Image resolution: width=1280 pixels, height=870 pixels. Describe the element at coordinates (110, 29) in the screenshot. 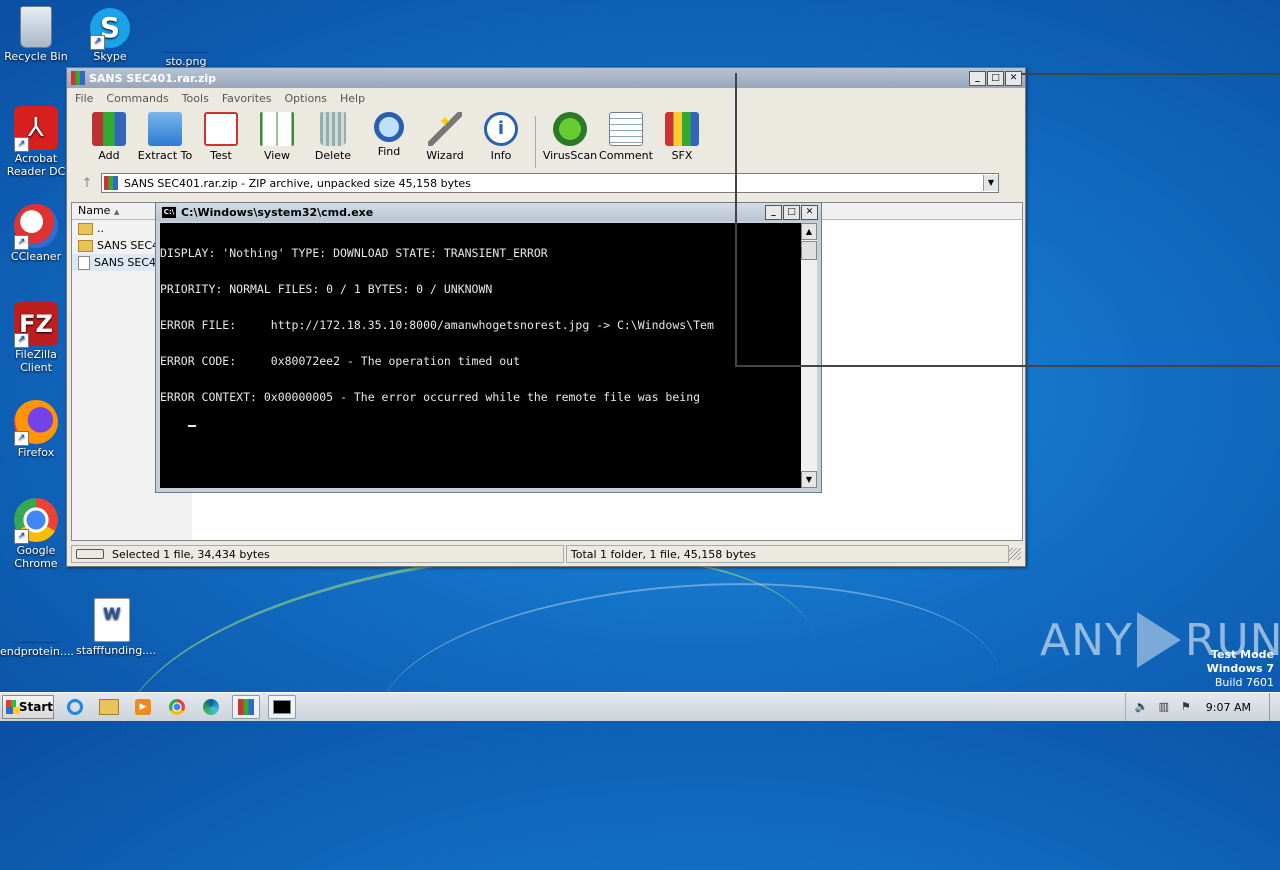

I see `skype-icon: S ↗` at that location.